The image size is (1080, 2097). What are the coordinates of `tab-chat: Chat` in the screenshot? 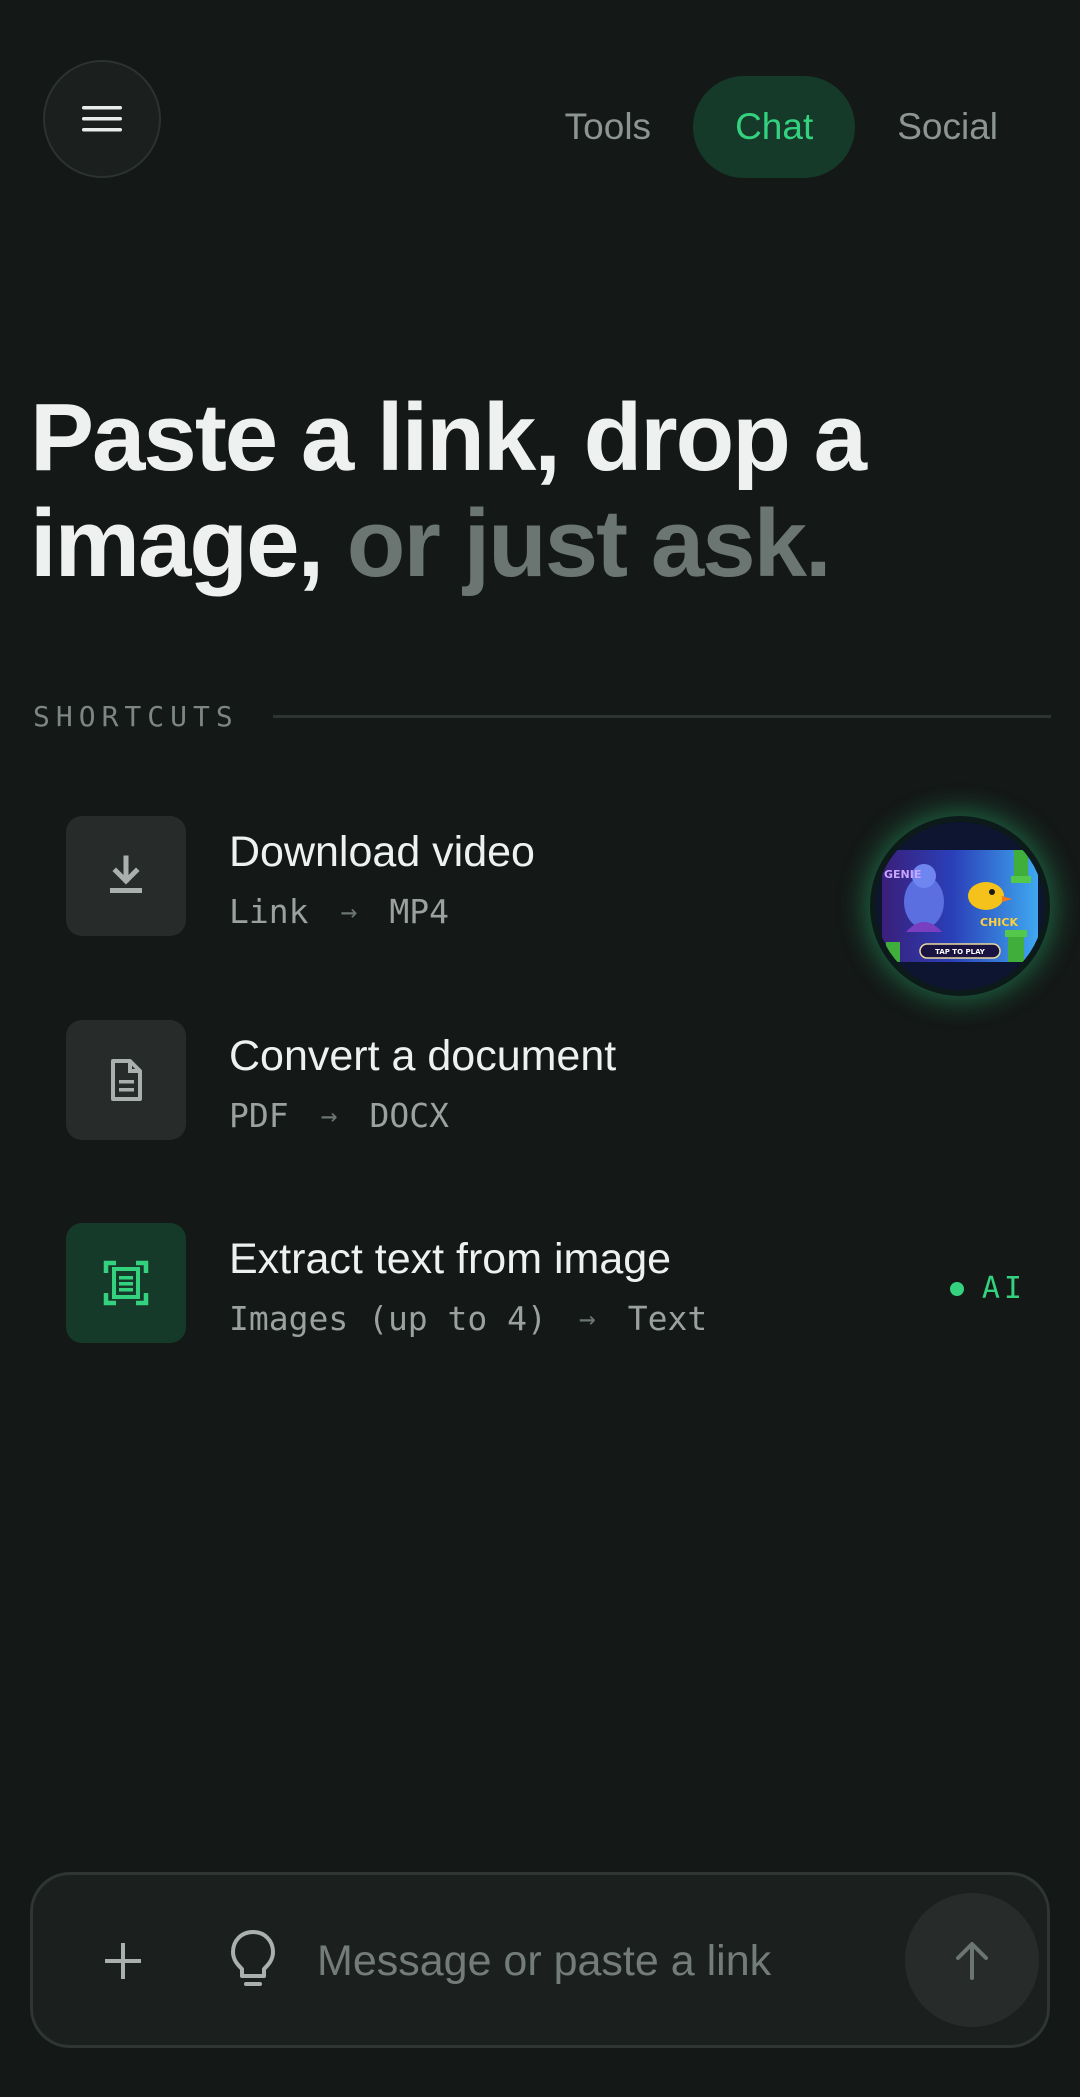 It's located at (774, 127).